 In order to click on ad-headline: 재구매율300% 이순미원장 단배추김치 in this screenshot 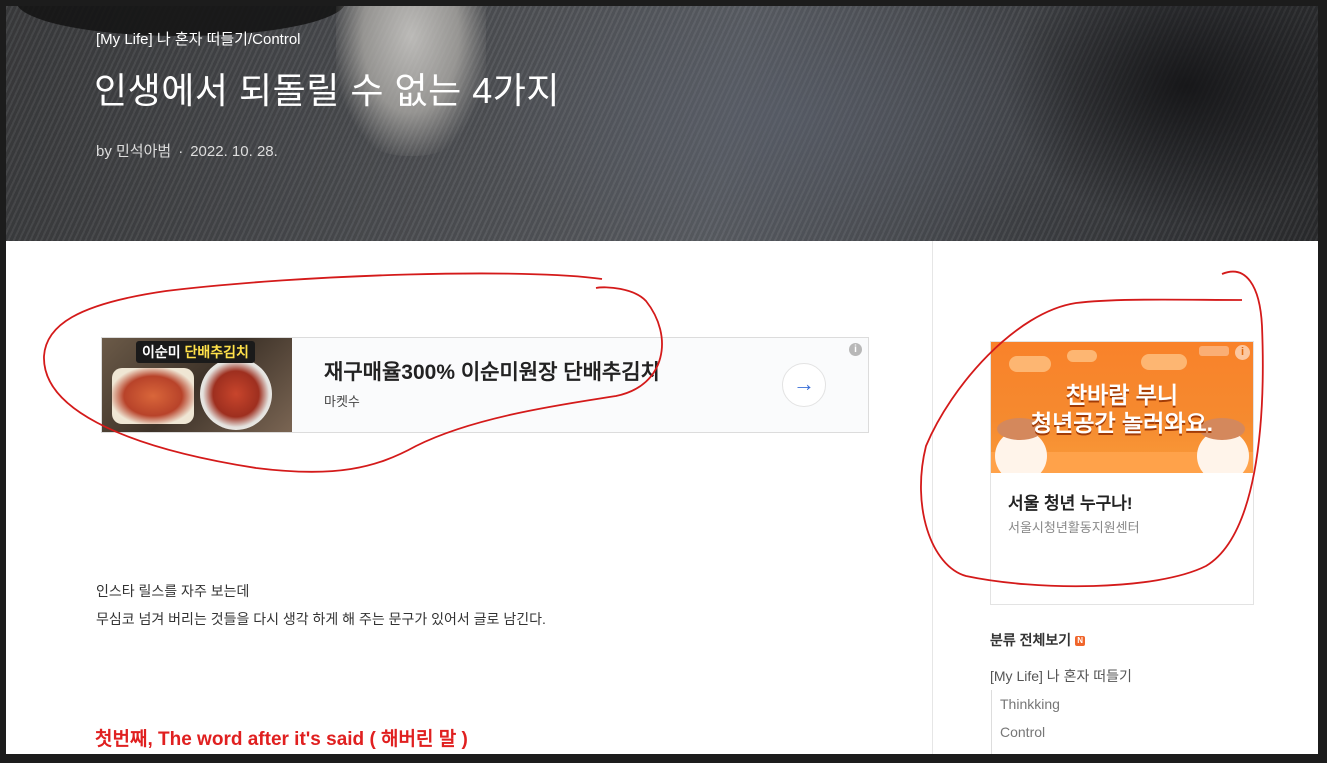, I will do `click(492, 371)`.